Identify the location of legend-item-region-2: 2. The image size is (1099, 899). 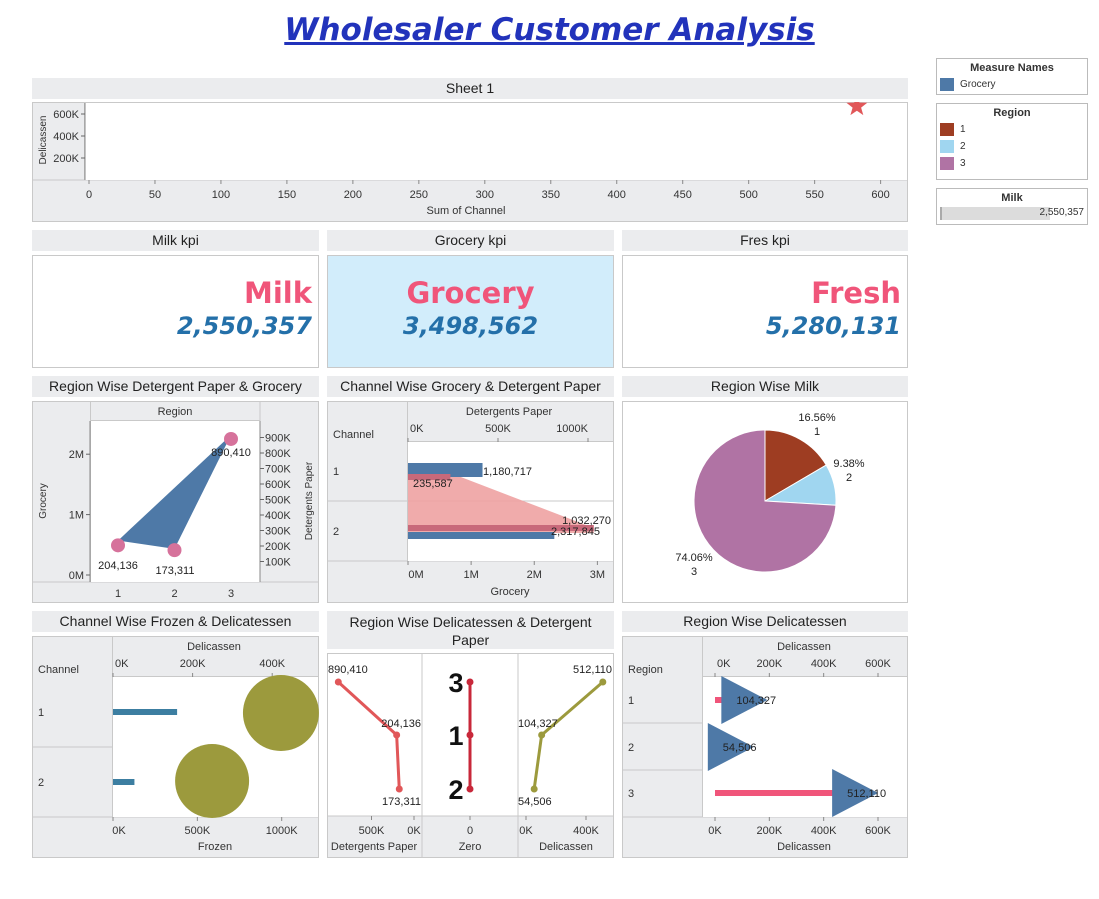
(1013, 146).